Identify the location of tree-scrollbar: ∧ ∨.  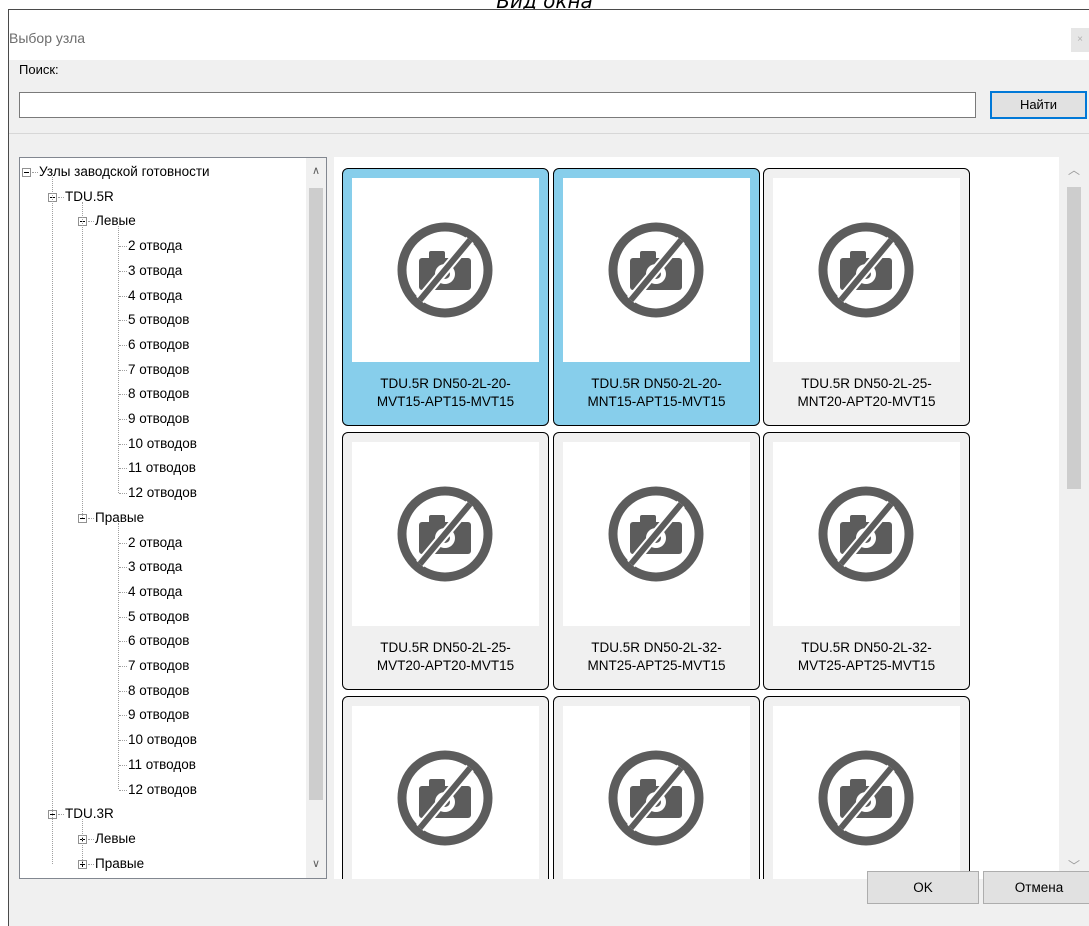
(316, 518).